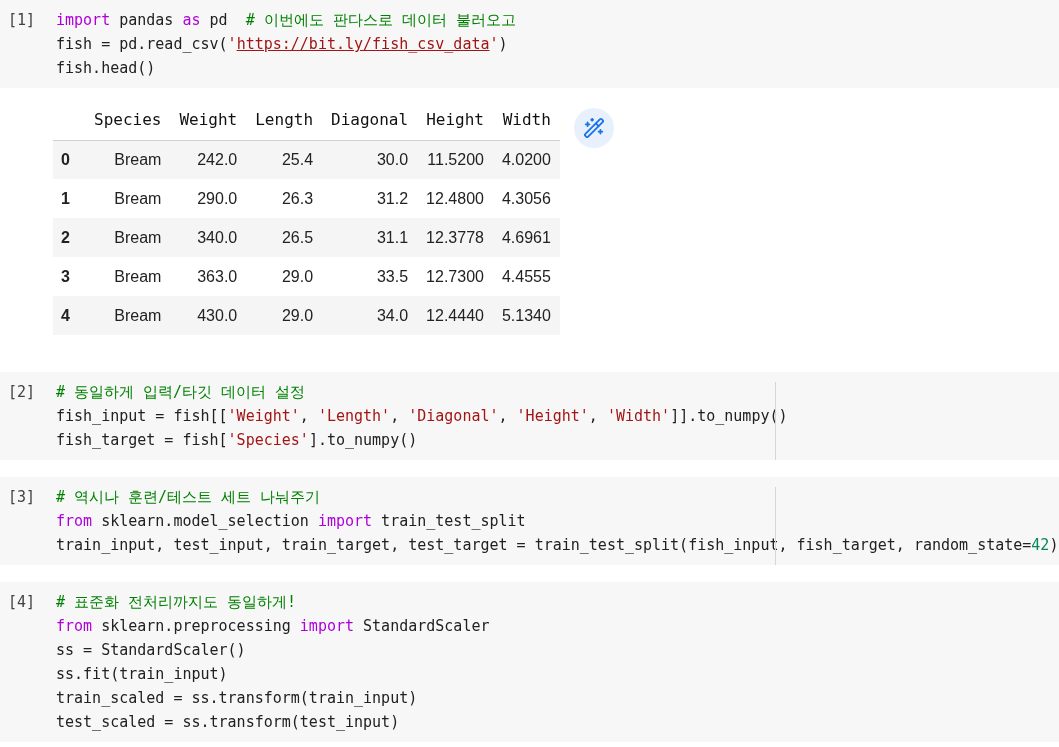 Image resolution: width=1059 pixels, height=747 pixels. I want to click on table-cell: 12.4800, so click(455, 198).